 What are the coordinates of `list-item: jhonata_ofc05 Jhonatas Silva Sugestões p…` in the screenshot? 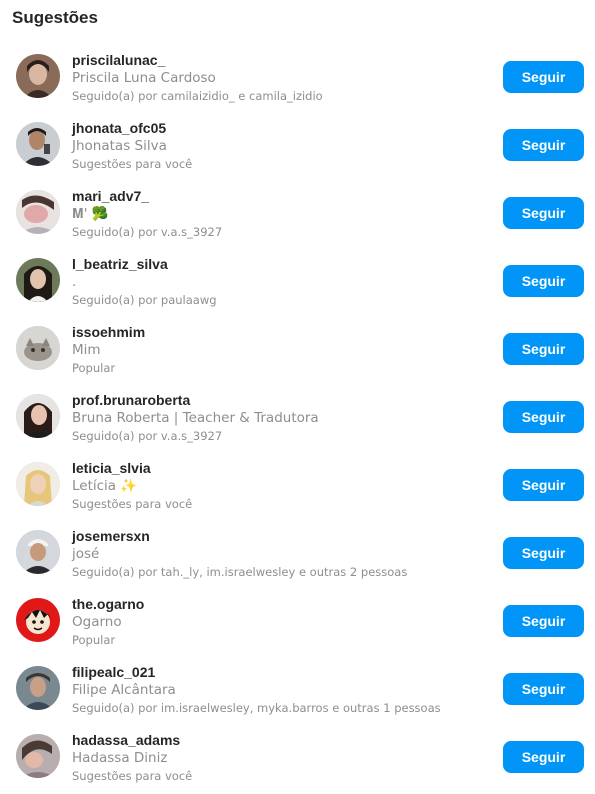 It's located at (297, 146).